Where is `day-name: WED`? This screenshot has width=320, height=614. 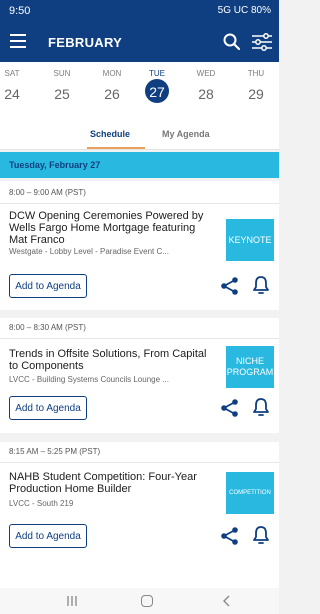 day-name: WED is located at coordinates (206, 73).